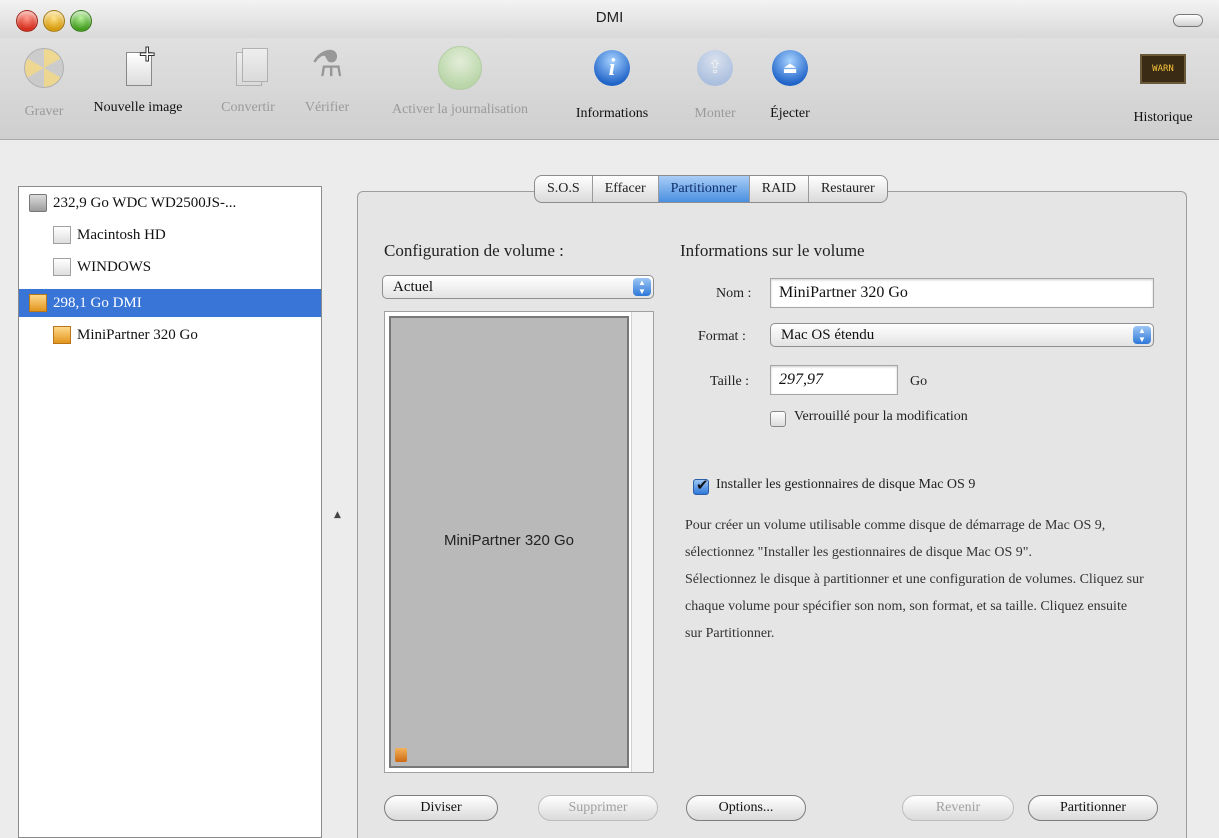  What do you see at coordinates (564, 189) in the screenshot?
I see `tab-first-aid: S.O.S` at bounding box center [564, 189].